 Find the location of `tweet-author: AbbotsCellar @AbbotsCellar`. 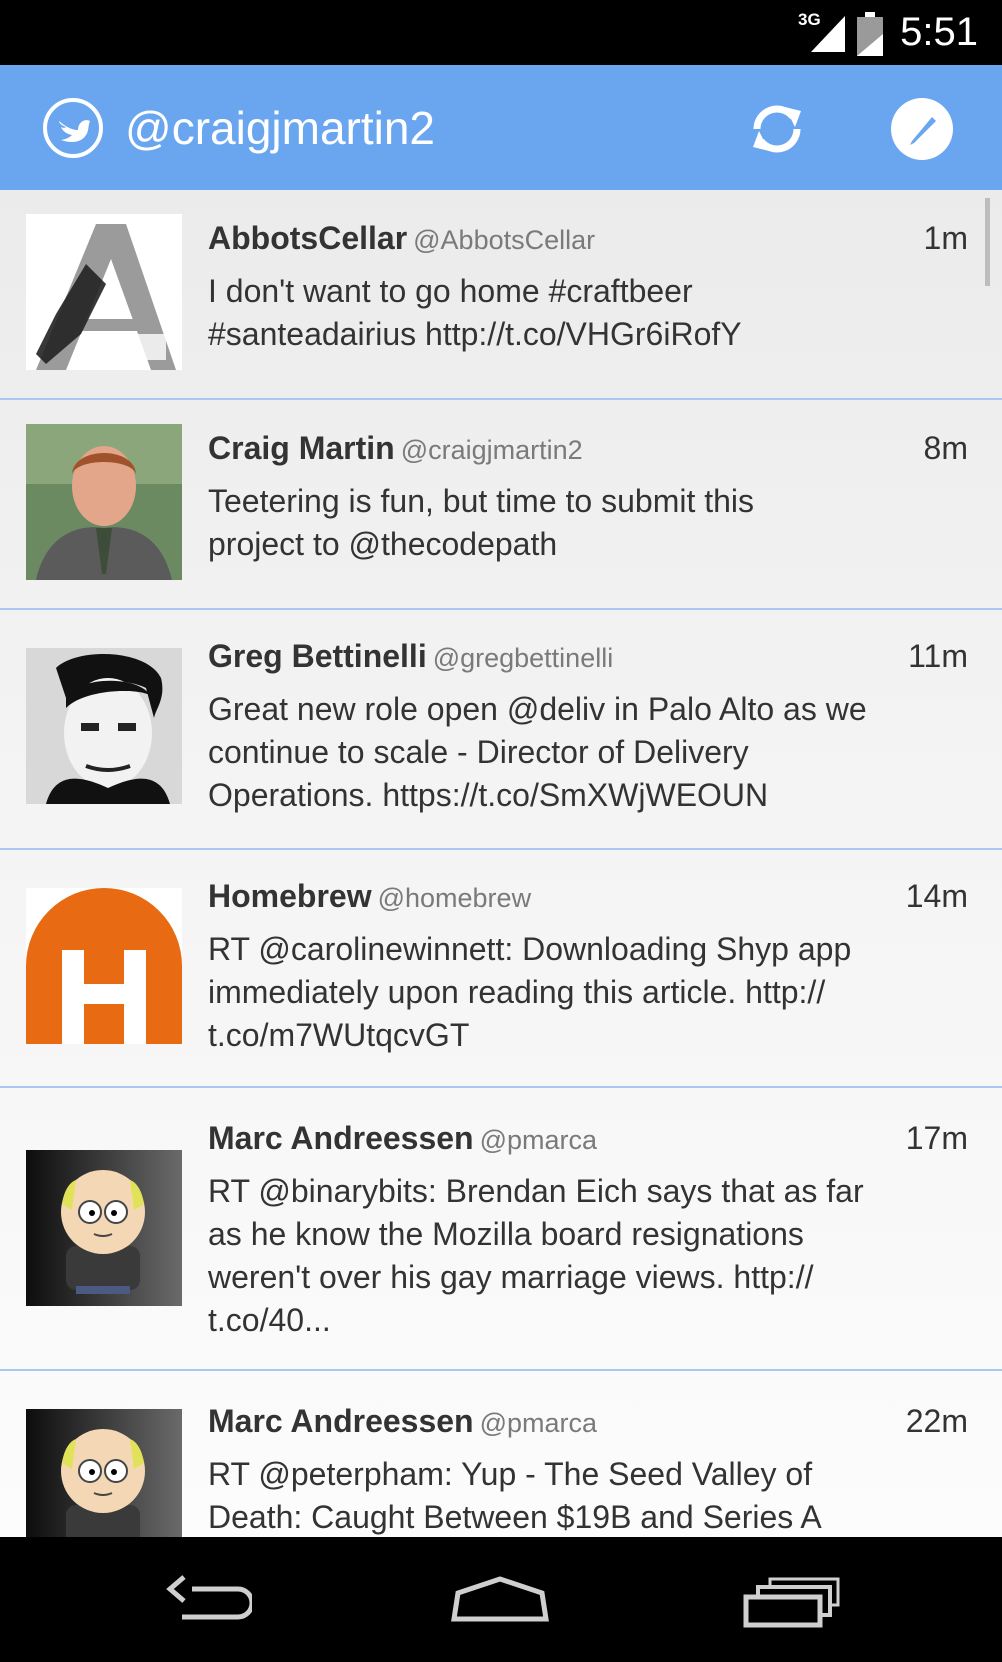

tweet-author: AbbotsCellar @AbbotsCellar is located at coordinates (401, 238).